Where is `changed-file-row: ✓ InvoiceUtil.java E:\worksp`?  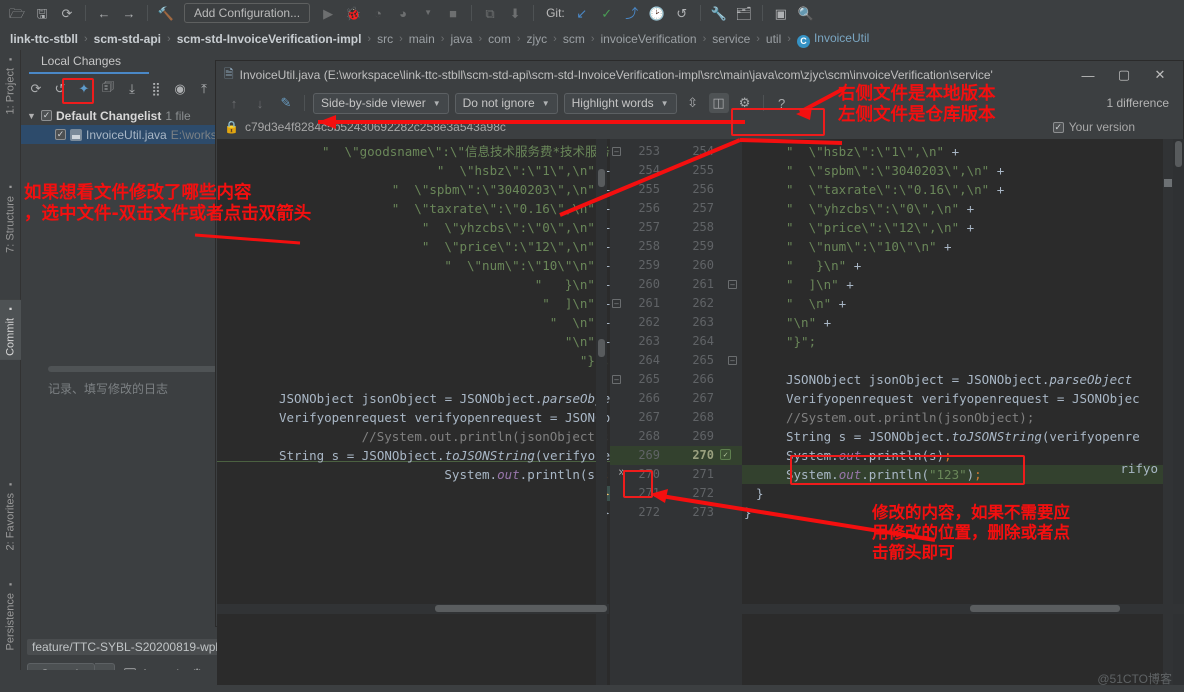
changed-file-row: ✓ InvoiceUtil.java E:\worksp is located at coordinates (126, 134).